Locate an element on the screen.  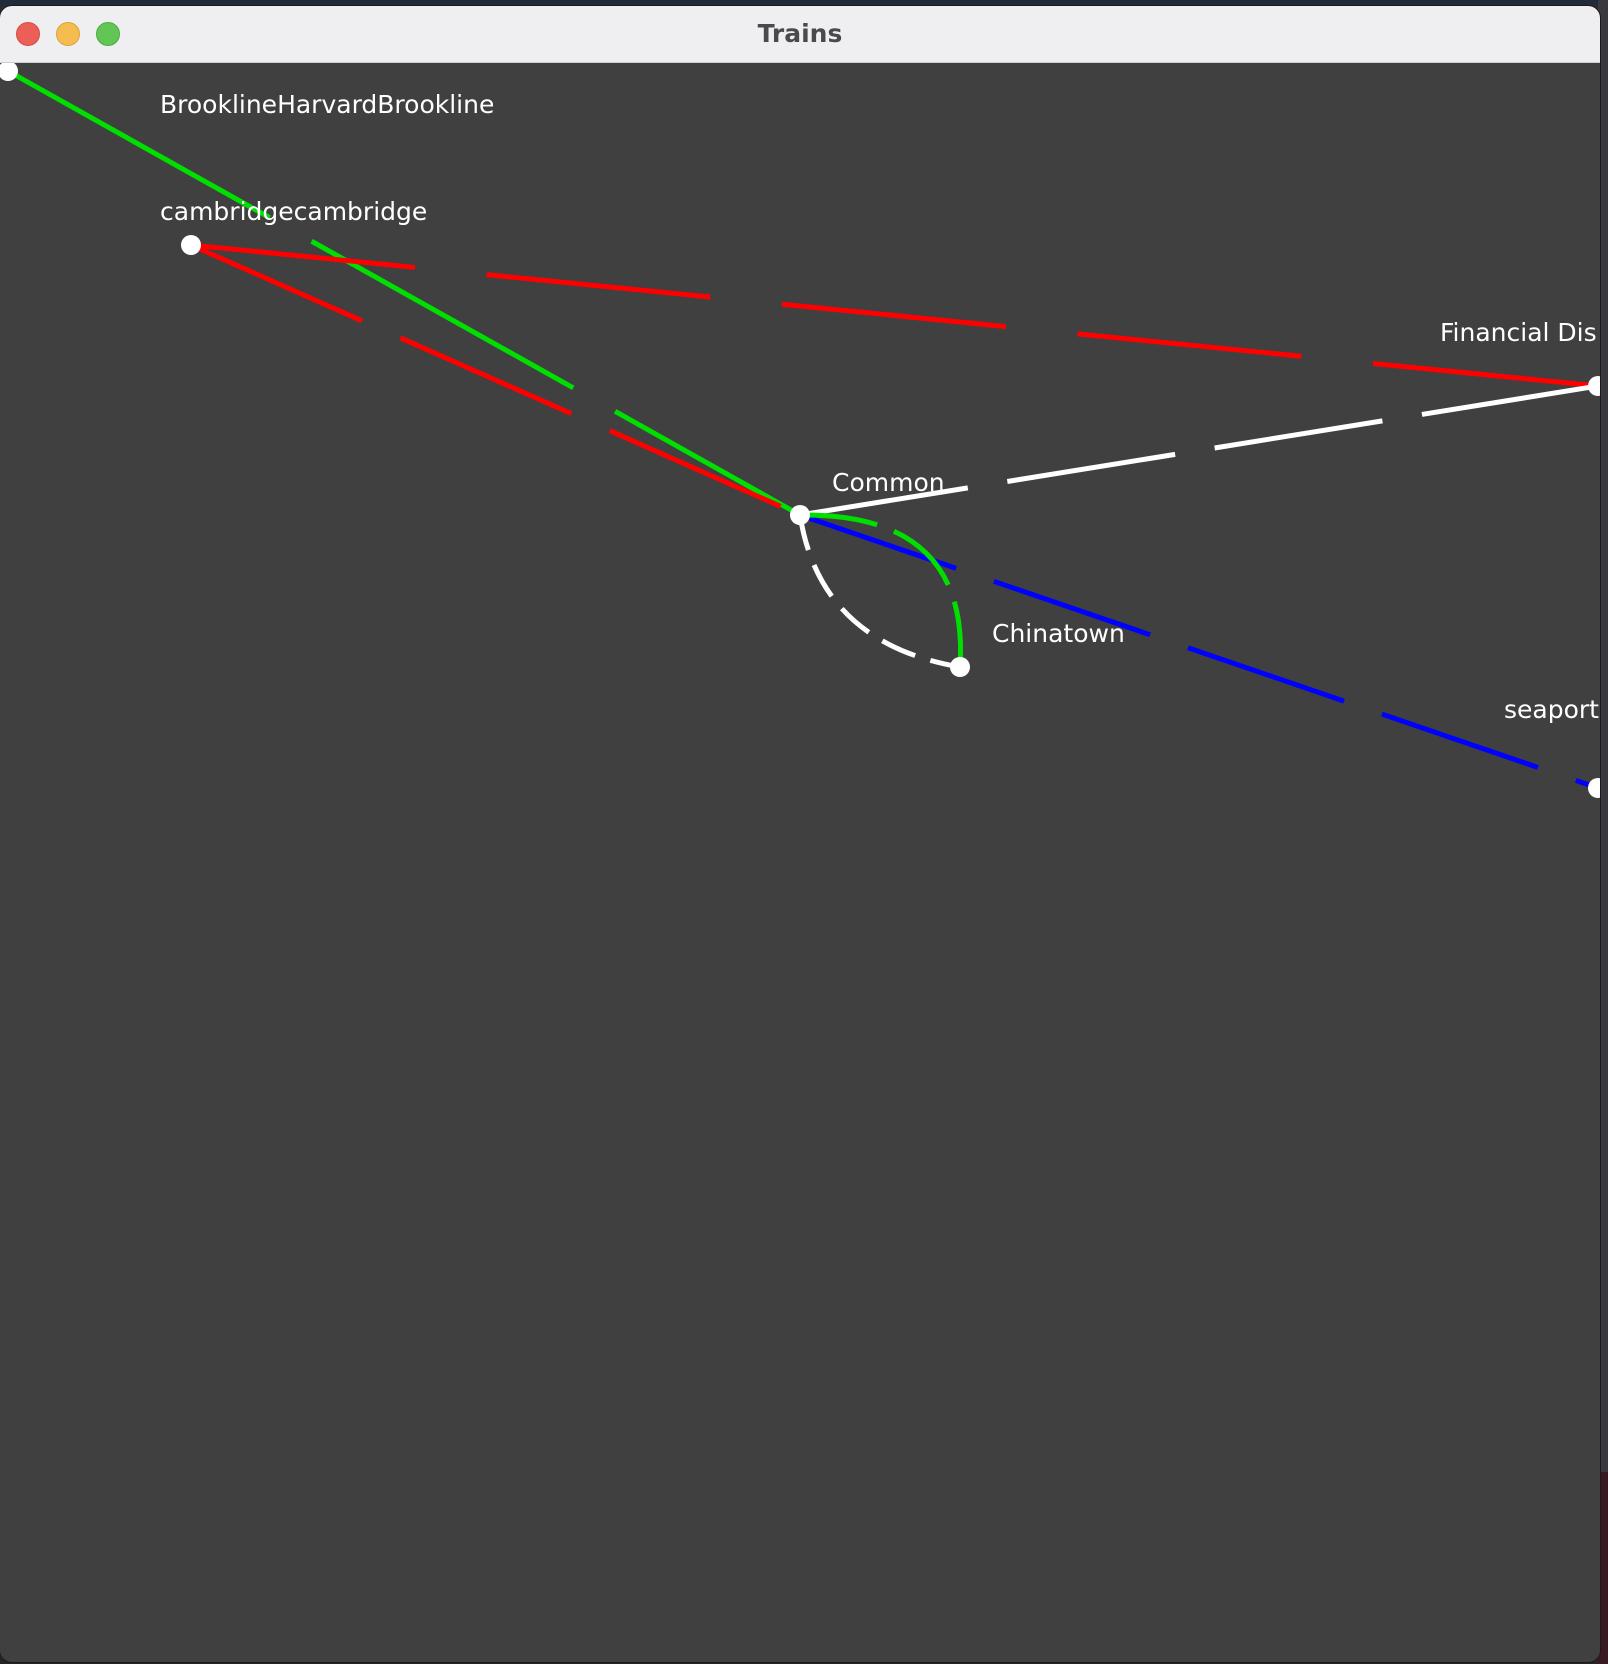
station-label-financial: Financial Dis is located at coordinates (1518, 332).